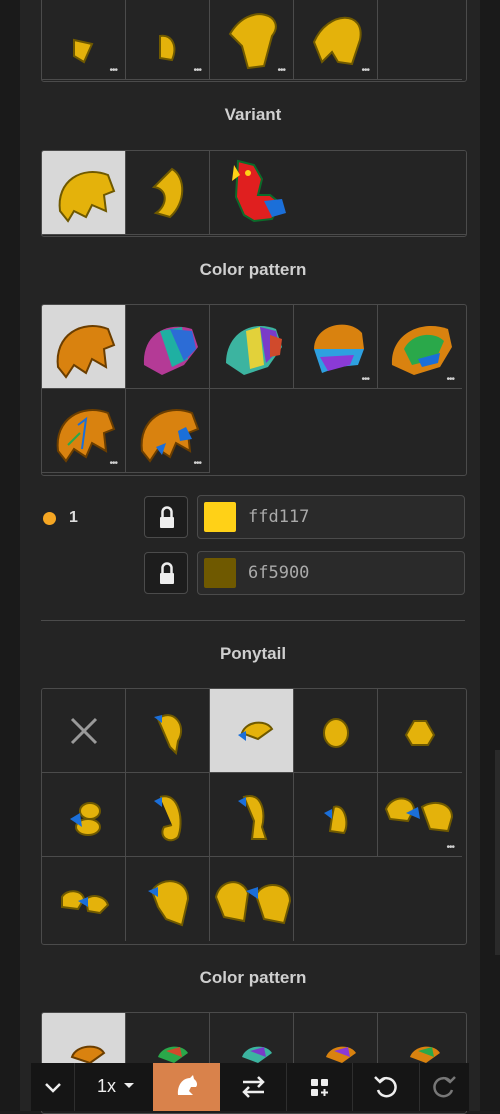 The height and width of the screenshot is (1114, 500). I want to click on variant-grid, so click(254, 193).